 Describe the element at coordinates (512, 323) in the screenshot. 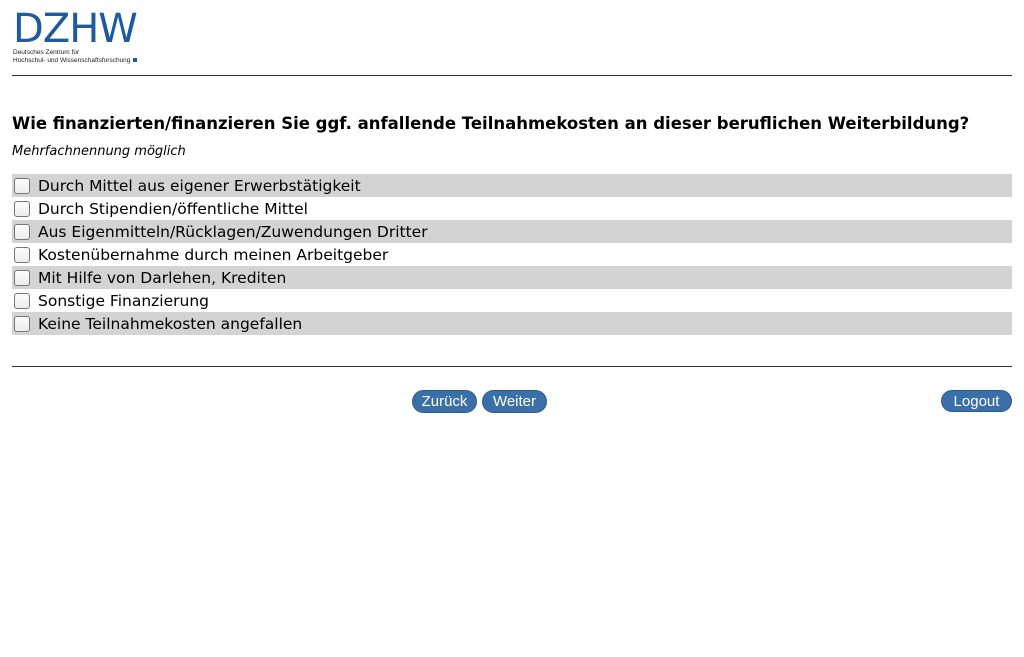

I see `option-row: Keine Teilnahmekosten angefallen` at that location.